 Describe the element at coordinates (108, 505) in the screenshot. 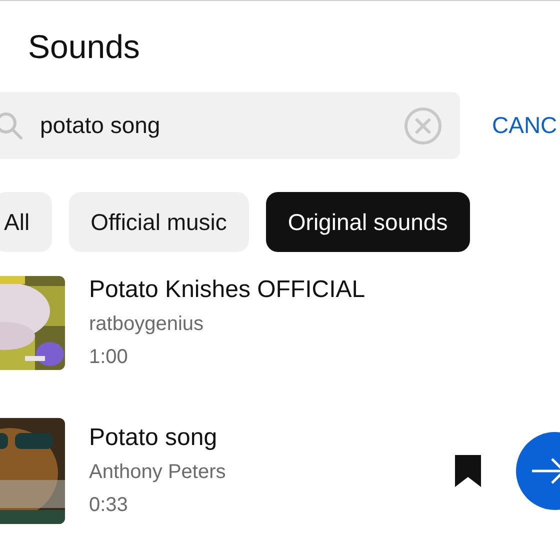

I see `sound-duration: 0:33` at that location.